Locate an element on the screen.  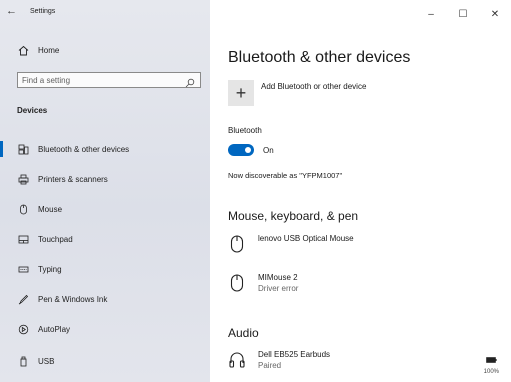
device-status: Driver error is located at coordinates (278, 288).